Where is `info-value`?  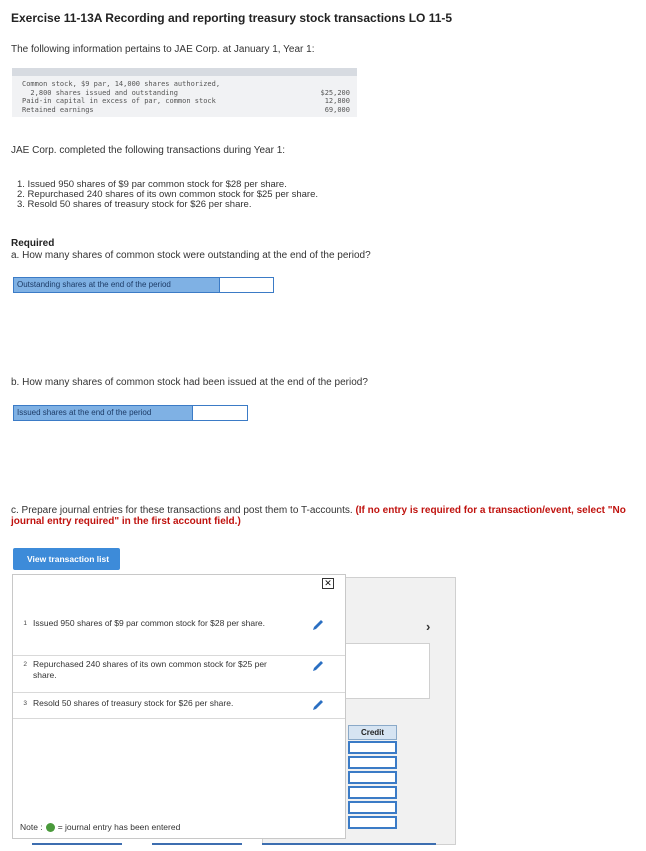
info-value is located at coordinates (350, 84).